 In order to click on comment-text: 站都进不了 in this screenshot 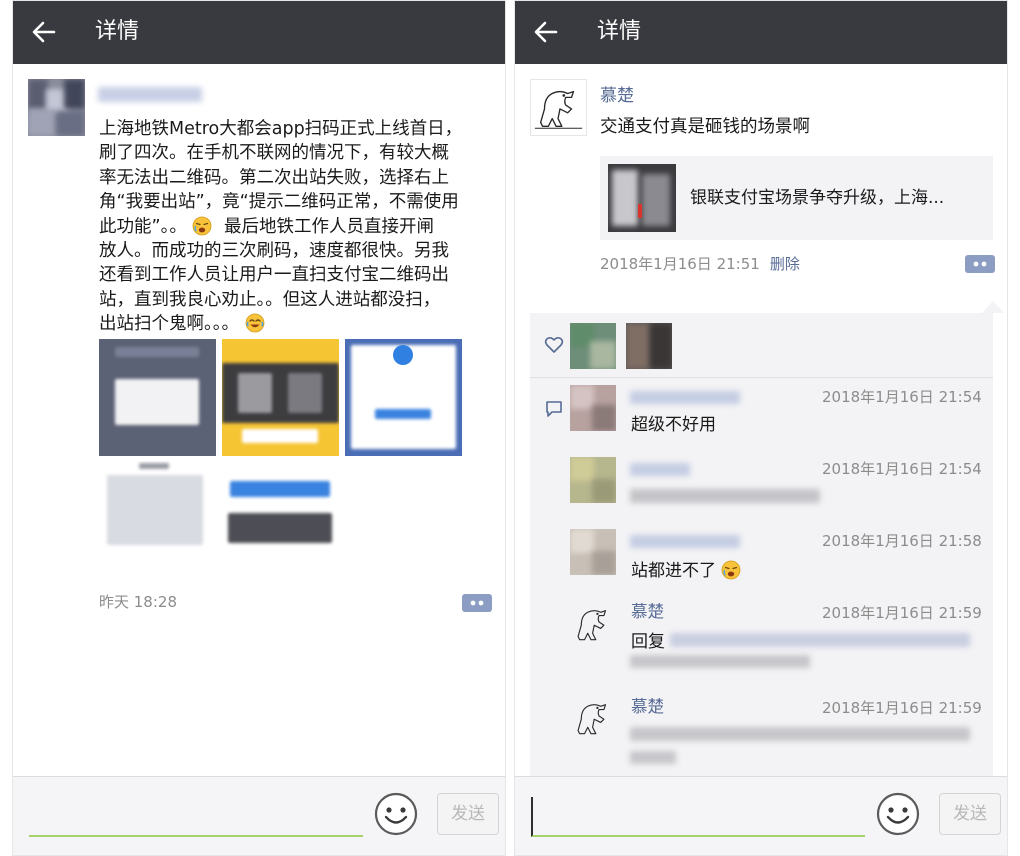, I will do `click(686, 571)`.